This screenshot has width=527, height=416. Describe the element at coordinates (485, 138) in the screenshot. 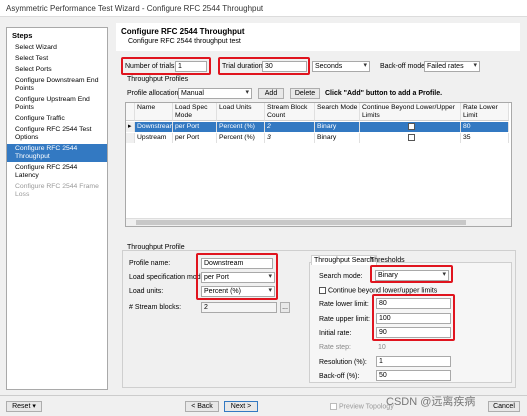

I see `cell-lower: 35` at that location.